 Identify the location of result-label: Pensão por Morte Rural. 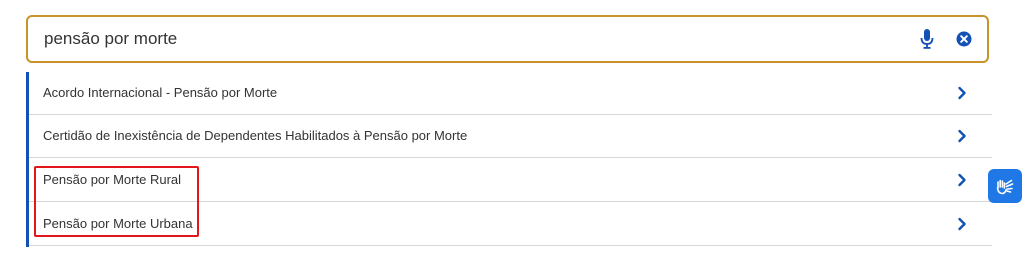
(112, 179).